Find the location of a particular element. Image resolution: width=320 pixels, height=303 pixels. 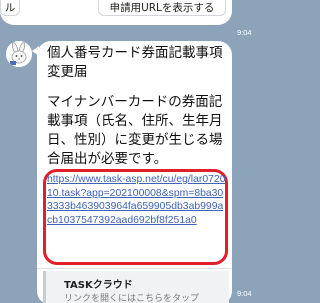

show-application-url-button: 申請用URLを表示する is located at coordinates (162, 8).